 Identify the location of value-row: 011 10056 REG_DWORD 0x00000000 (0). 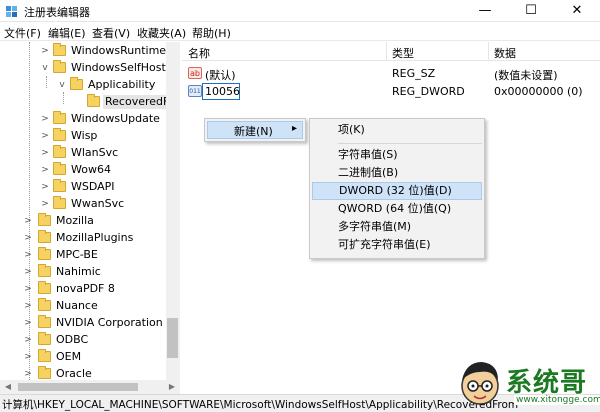
(391, 91).